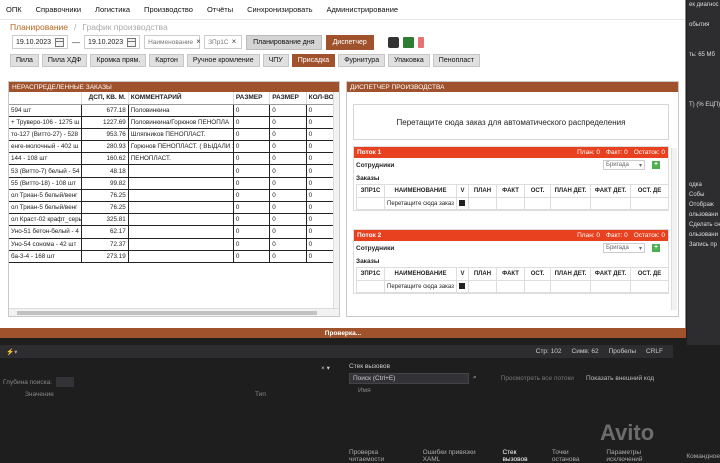 Image resolution: width=720 pixels, height=463 pixels. What do you see at coordinates (168, 9) in the screenshot?
I see `menu-production: Производство` at bounding box center [168, 9].